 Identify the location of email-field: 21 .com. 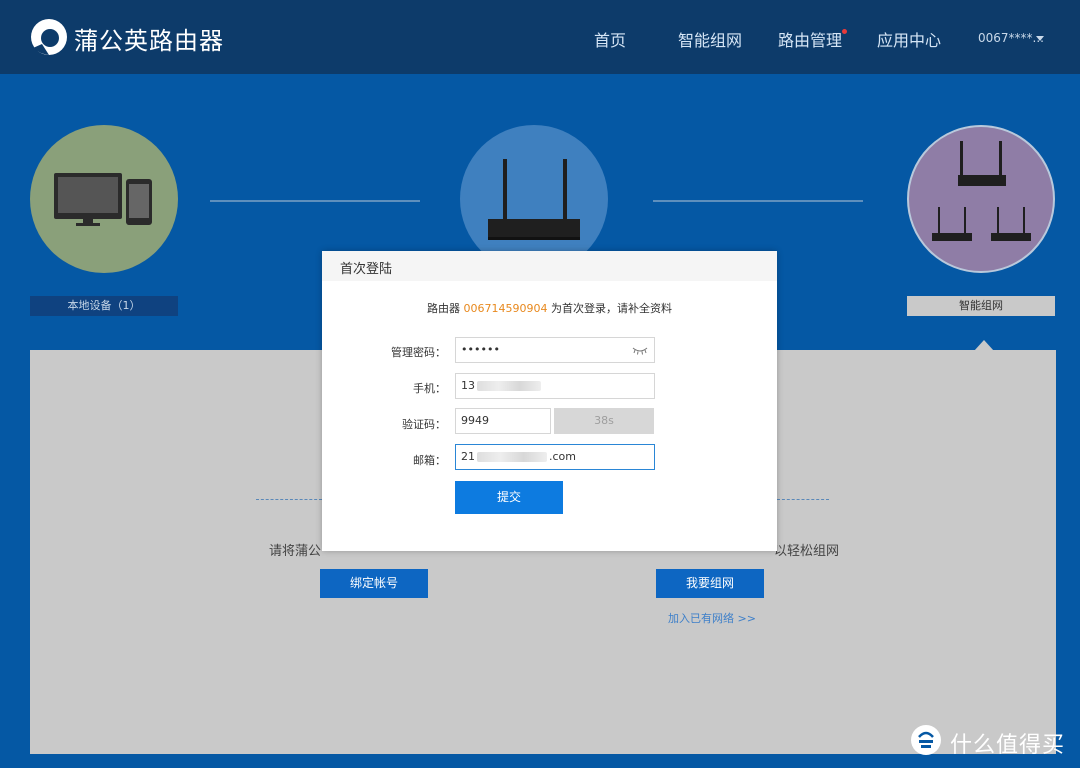
(555, 457).